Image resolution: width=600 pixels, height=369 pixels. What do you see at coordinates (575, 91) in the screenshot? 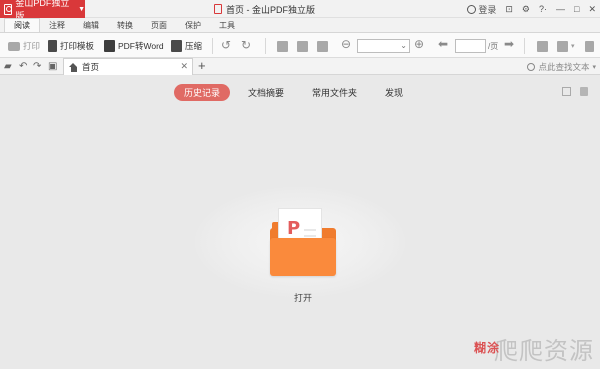
I see `history-actions` at bounding box center [575, 91].